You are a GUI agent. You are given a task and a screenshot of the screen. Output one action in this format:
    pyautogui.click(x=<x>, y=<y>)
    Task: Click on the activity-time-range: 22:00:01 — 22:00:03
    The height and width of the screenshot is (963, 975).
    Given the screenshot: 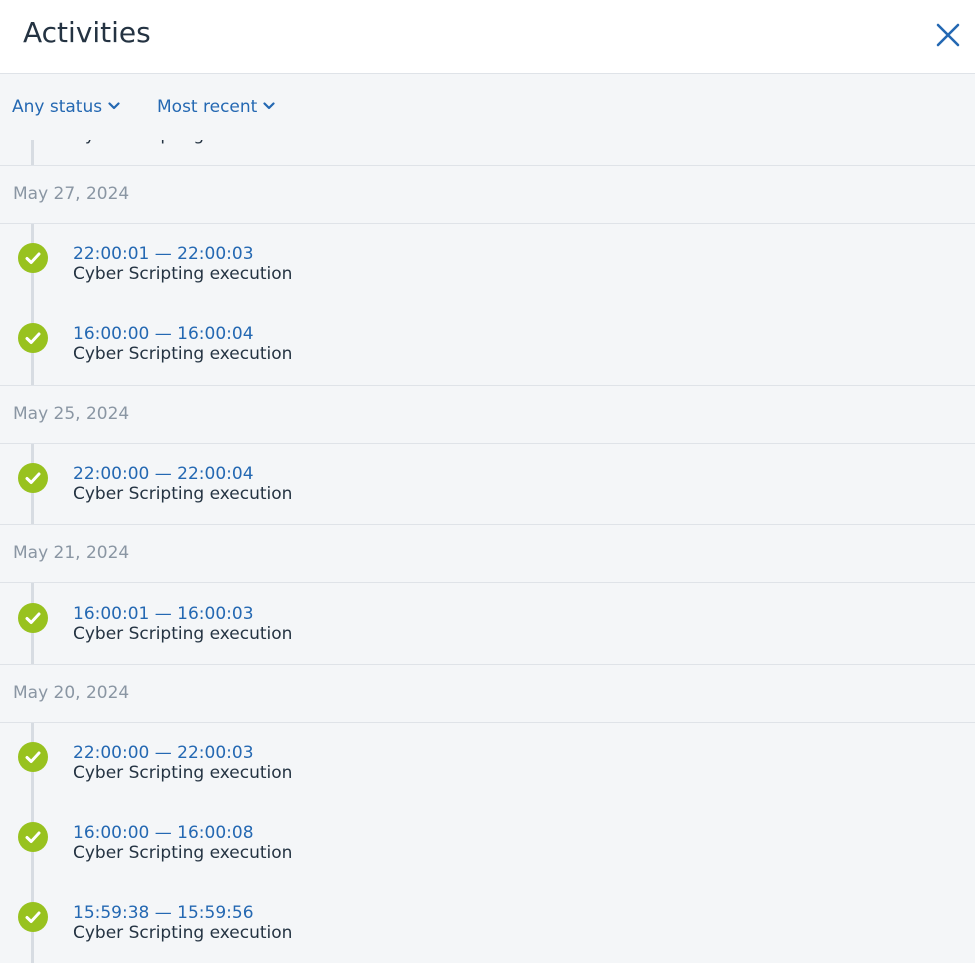 What is the action you would take?
    pyautogui.click(x=163, y=254)
    